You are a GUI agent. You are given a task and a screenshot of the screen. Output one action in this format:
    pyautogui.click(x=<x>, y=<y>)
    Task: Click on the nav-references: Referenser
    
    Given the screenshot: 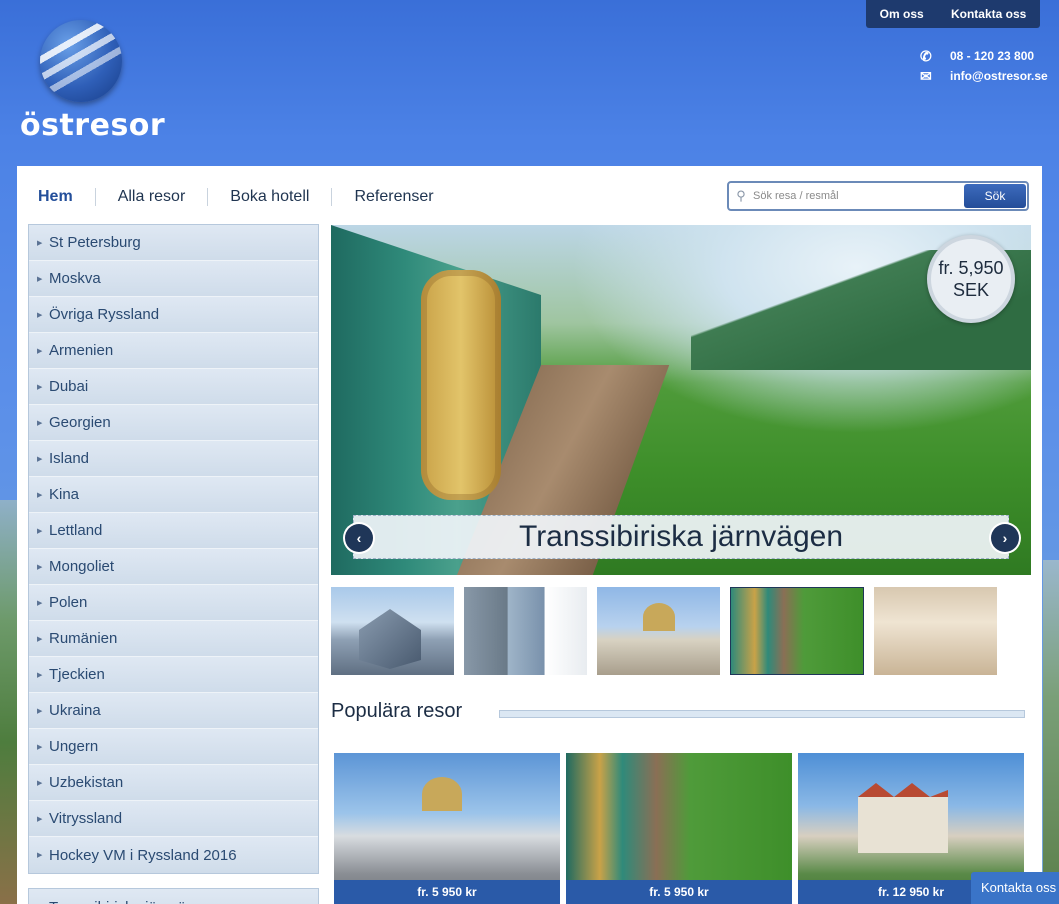 What is the action you would take?
    pyautogui.click(x=393, y=197)
    